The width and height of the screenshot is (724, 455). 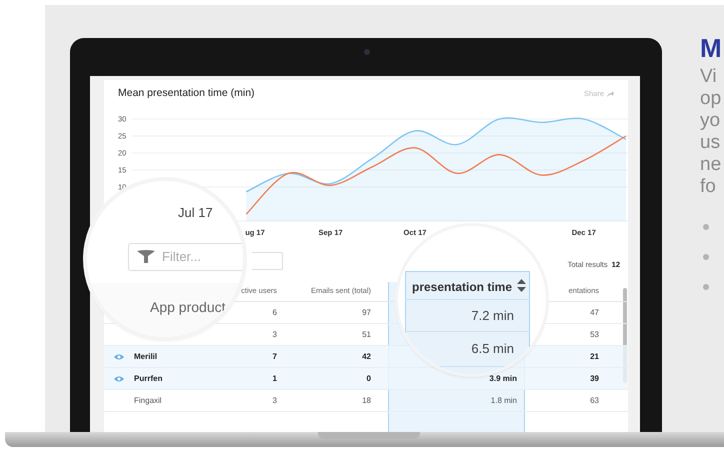 I want to click on filter-field, so click(x=267, y=261).